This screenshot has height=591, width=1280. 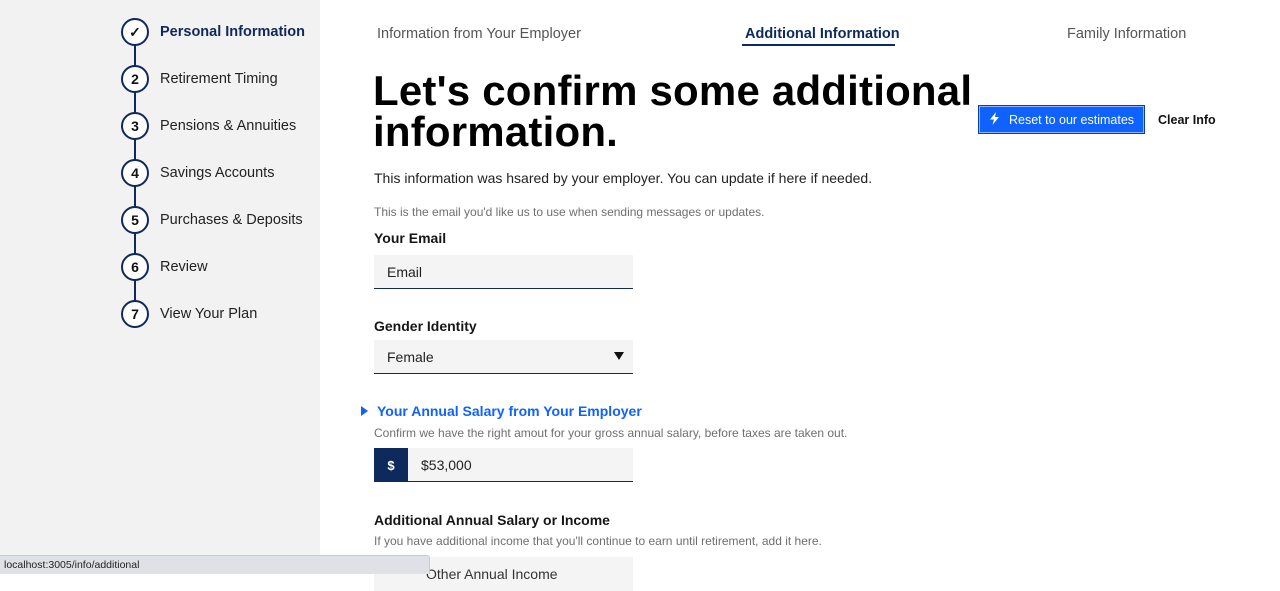 I want to click on tab-information-from-employer: Information from Your Employer, so click(x=479, y=34).